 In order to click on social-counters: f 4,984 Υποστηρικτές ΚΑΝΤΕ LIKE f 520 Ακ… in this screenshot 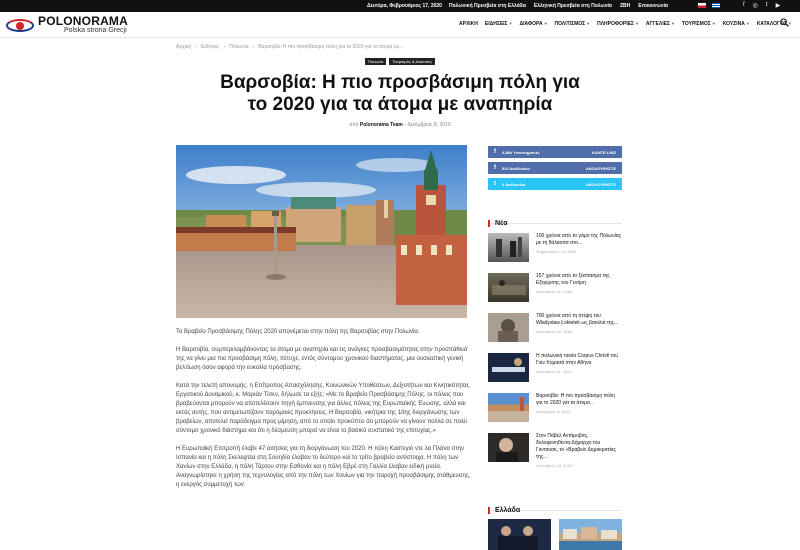, I will do `click(555, 170)`.